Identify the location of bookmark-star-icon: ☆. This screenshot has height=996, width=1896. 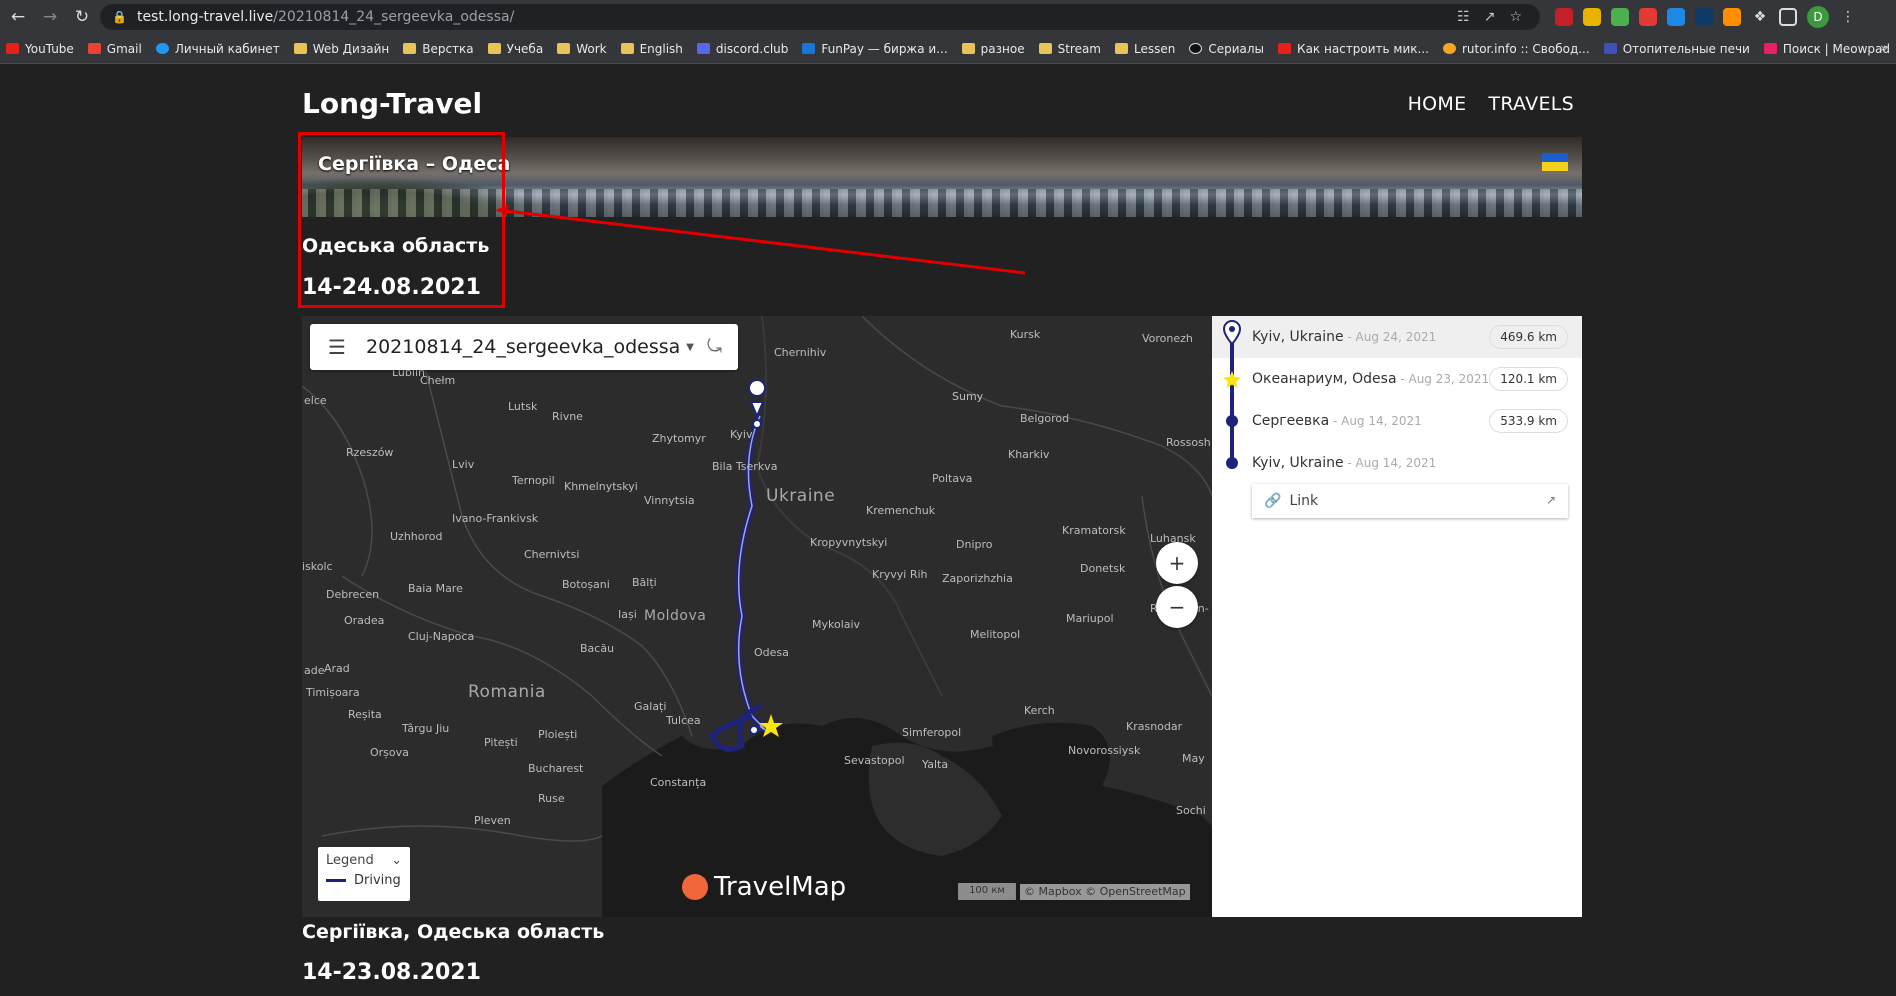
(1515, 17).